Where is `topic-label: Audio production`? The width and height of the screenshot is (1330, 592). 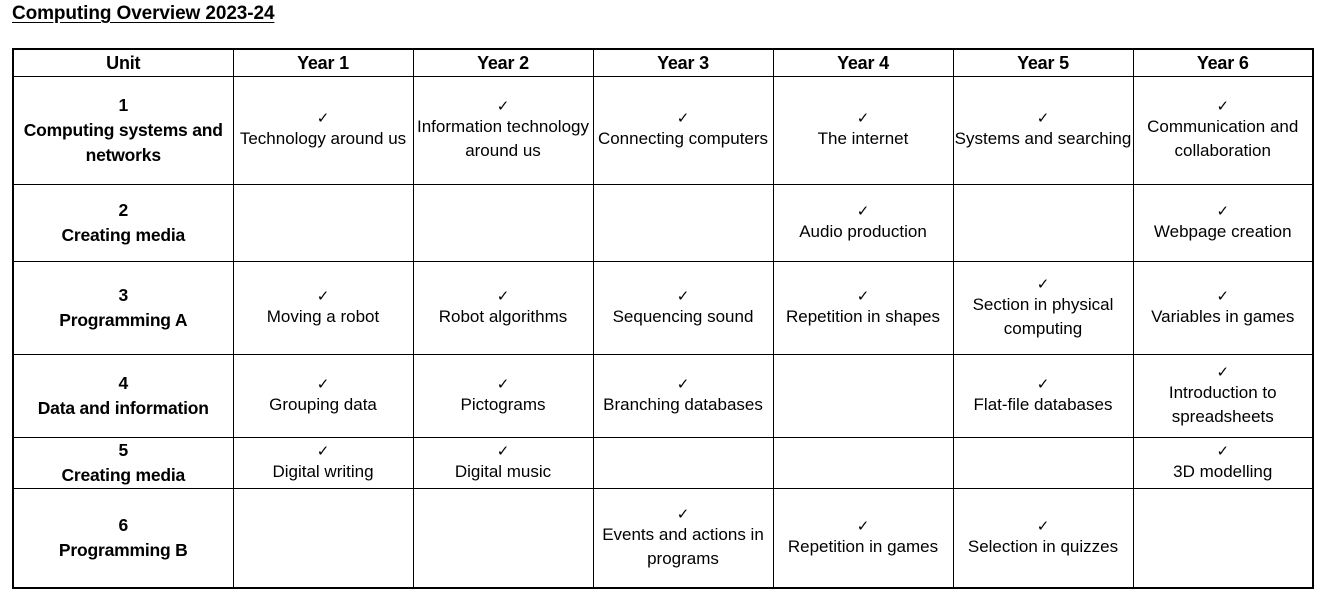
topic-label: Audio production is located at coordinates (863, 231).